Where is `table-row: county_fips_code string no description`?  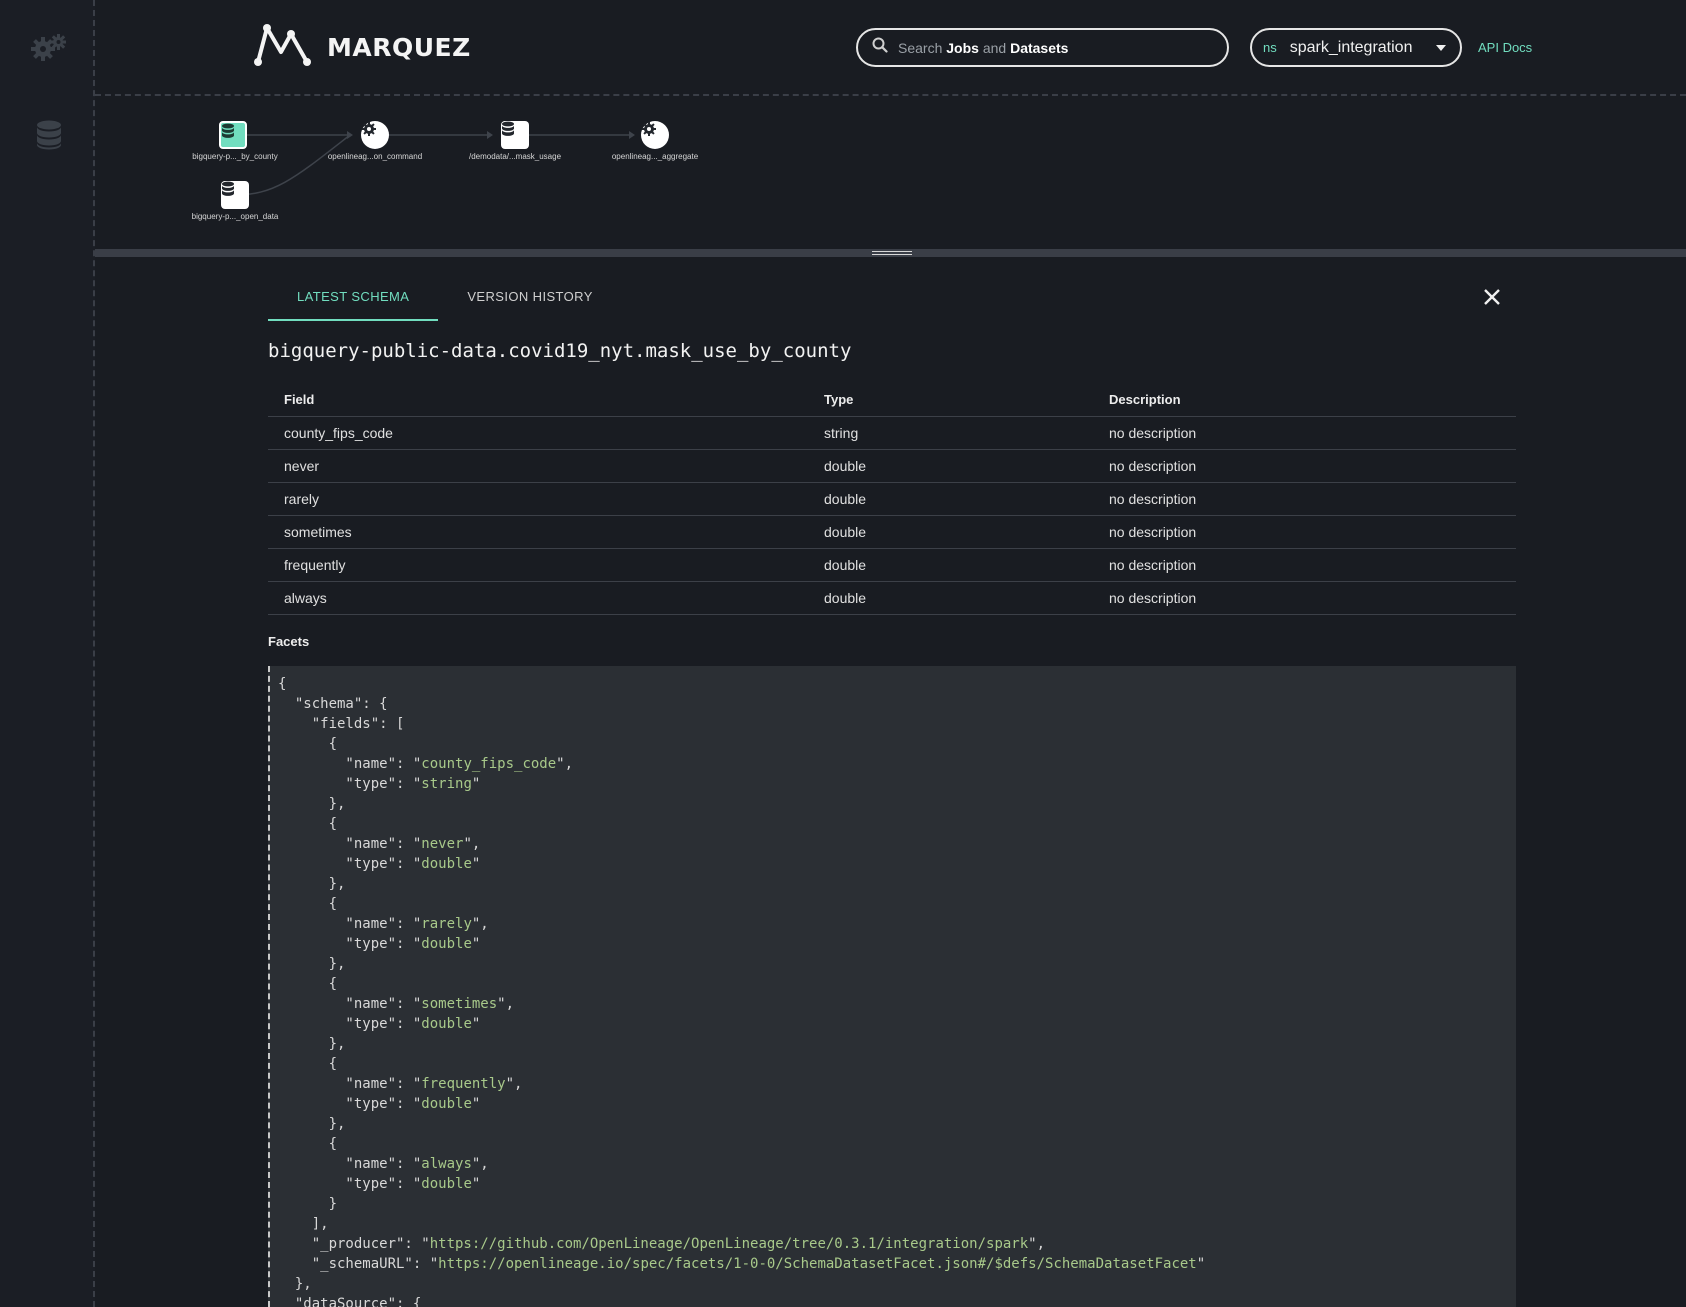 table-row: county_fips_code string no description is located at coordinates (892, 433).